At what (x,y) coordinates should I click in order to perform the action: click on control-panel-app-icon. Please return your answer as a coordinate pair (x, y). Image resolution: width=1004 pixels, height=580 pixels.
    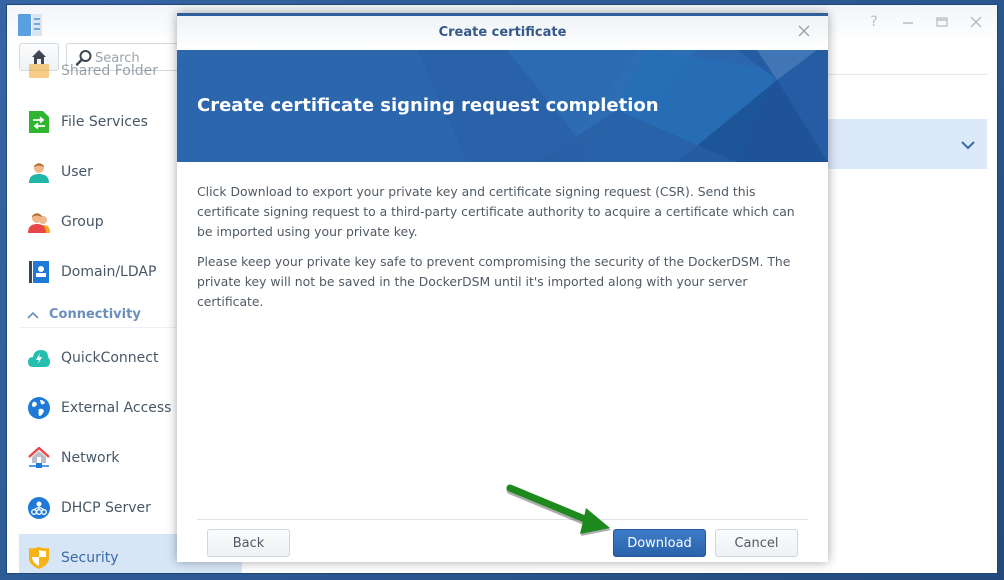
    Looking at the image, I should click on (30, 25).